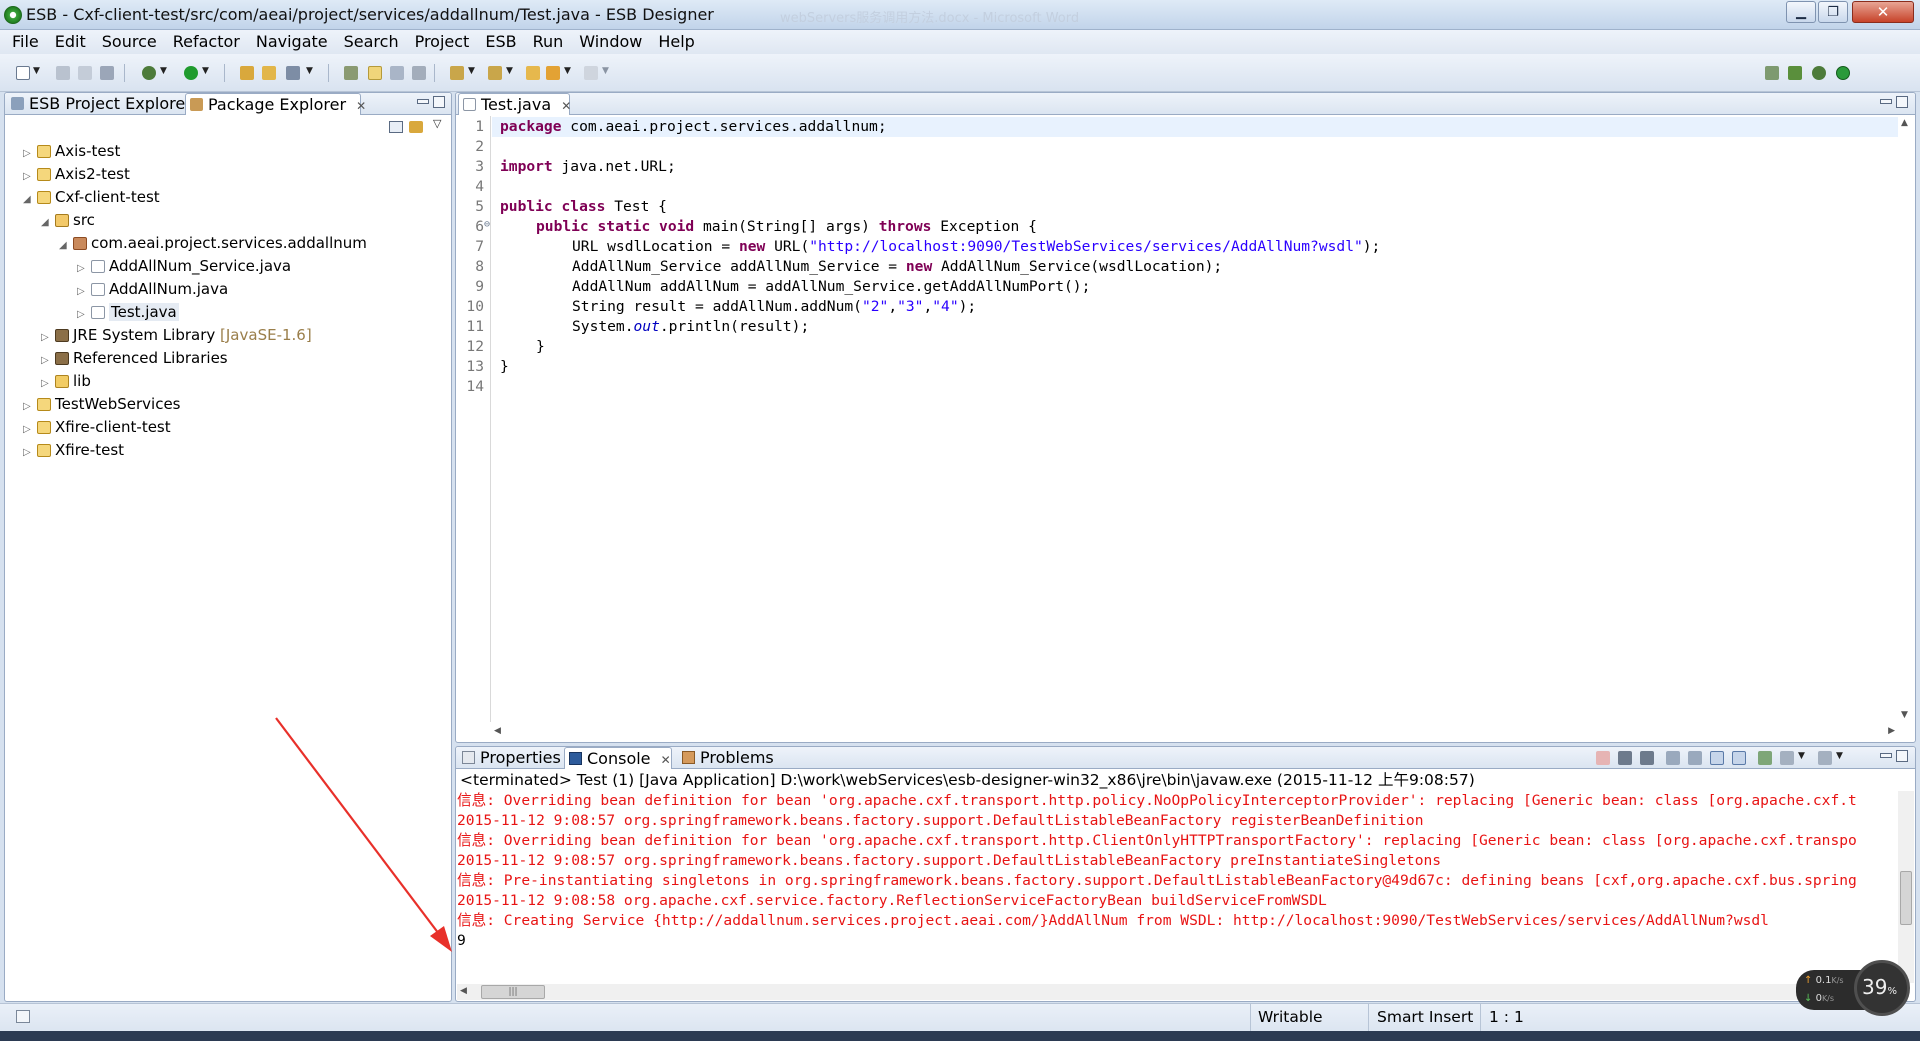 Image resolution: width=1920 pixels, height=1041 pixels. Describe the element at coordinates (1902, 756) in the screenshot. I see `maximize-panel-icon` at that location.